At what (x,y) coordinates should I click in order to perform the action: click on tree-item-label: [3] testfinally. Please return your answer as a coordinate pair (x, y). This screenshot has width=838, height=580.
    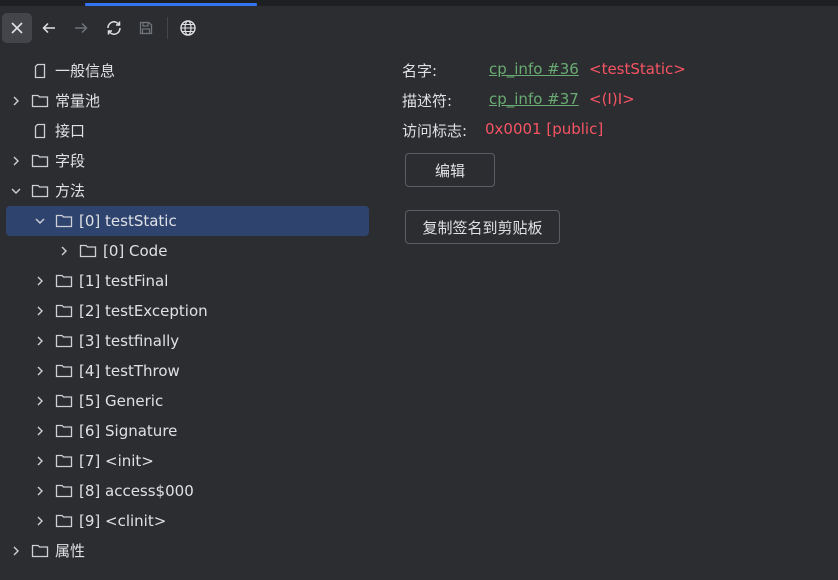
    Looking at the image, I should click on (129, 341).